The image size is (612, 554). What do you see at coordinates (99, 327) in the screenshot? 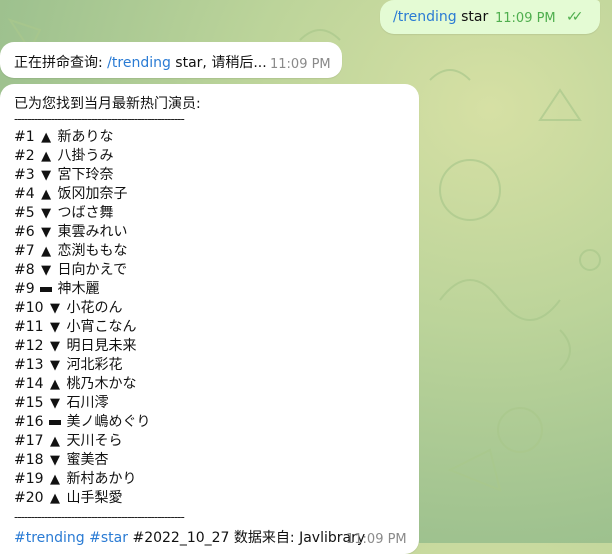
I see `actress-name: 小宵こなん` at bounding box center [99, 327].